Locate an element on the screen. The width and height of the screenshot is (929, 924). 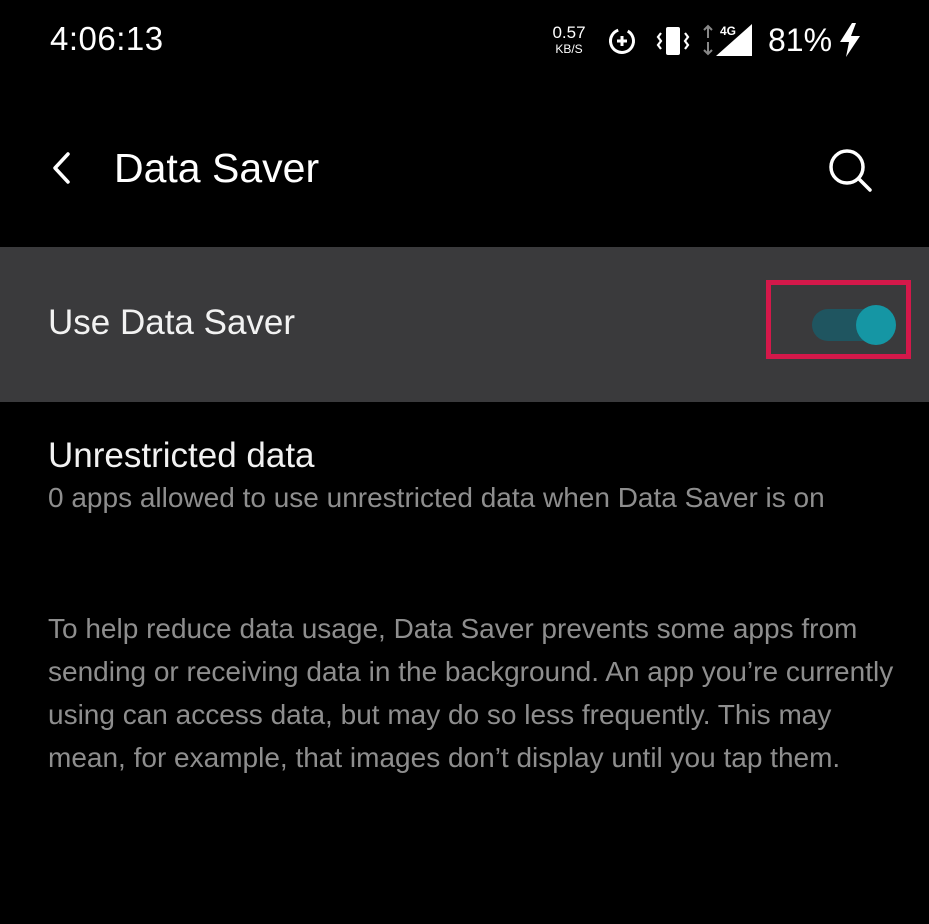
search-icon is located at coordinates (850, 170).